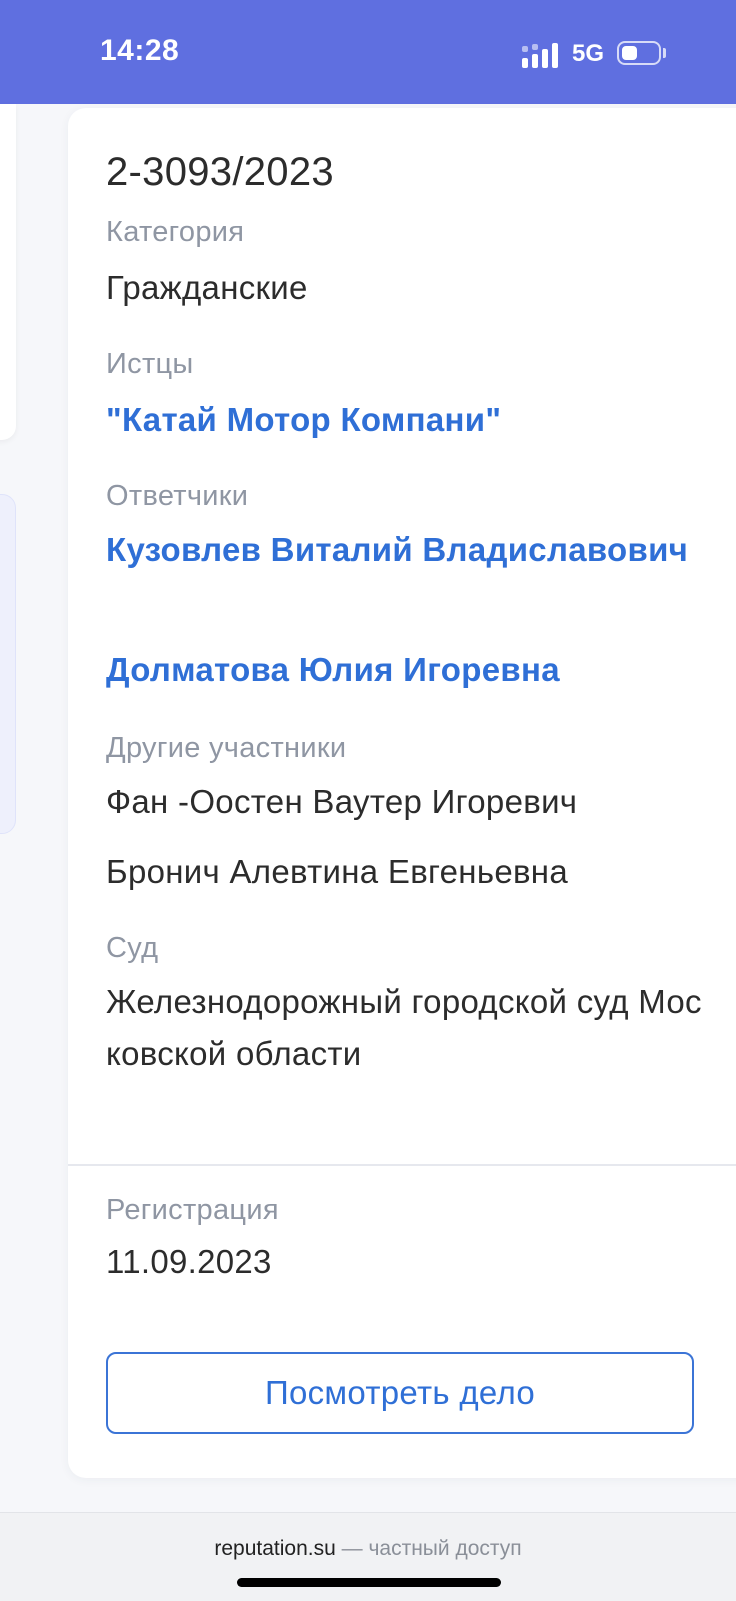 Image resolution: width=736 pixels, height=1601 pixels. Describe the element at coordinates (132, 948) in the screenshot. I see `court-label: Суд` at that location.